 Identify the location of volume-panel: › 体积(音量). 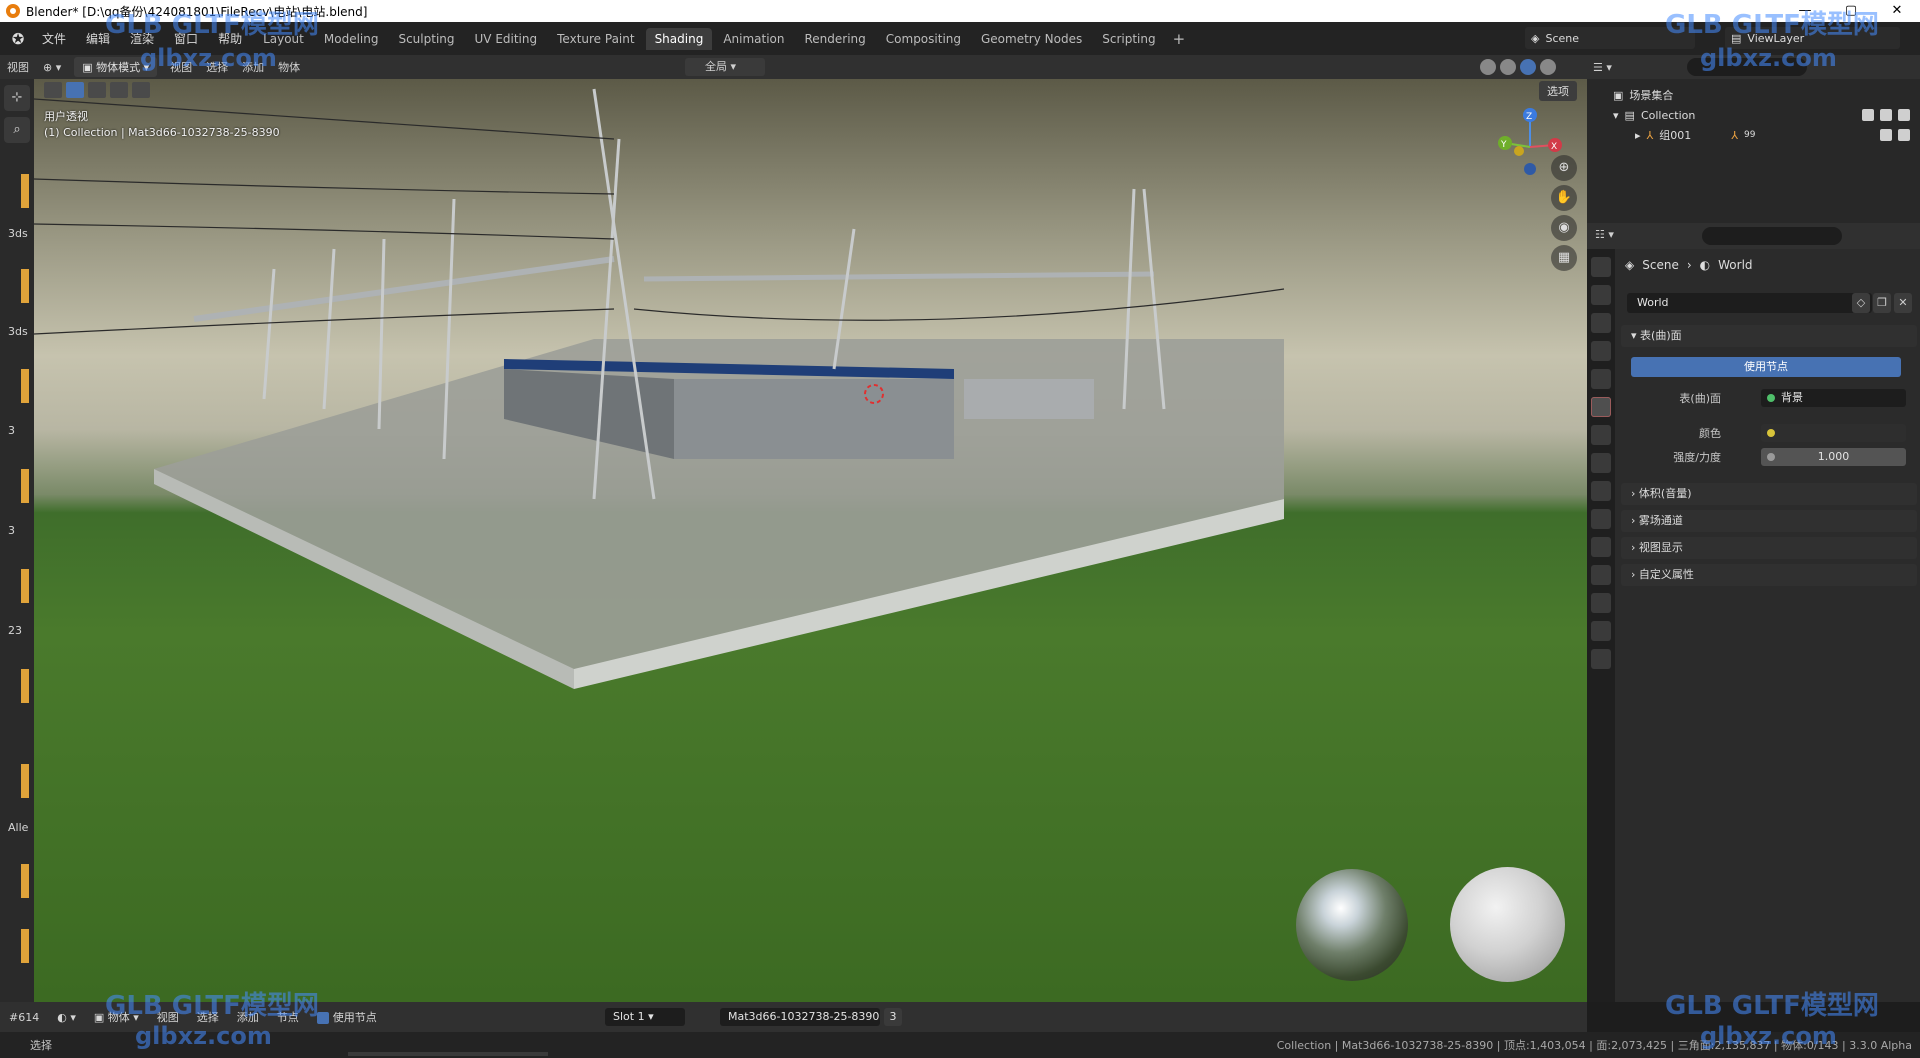
(1769, 494).